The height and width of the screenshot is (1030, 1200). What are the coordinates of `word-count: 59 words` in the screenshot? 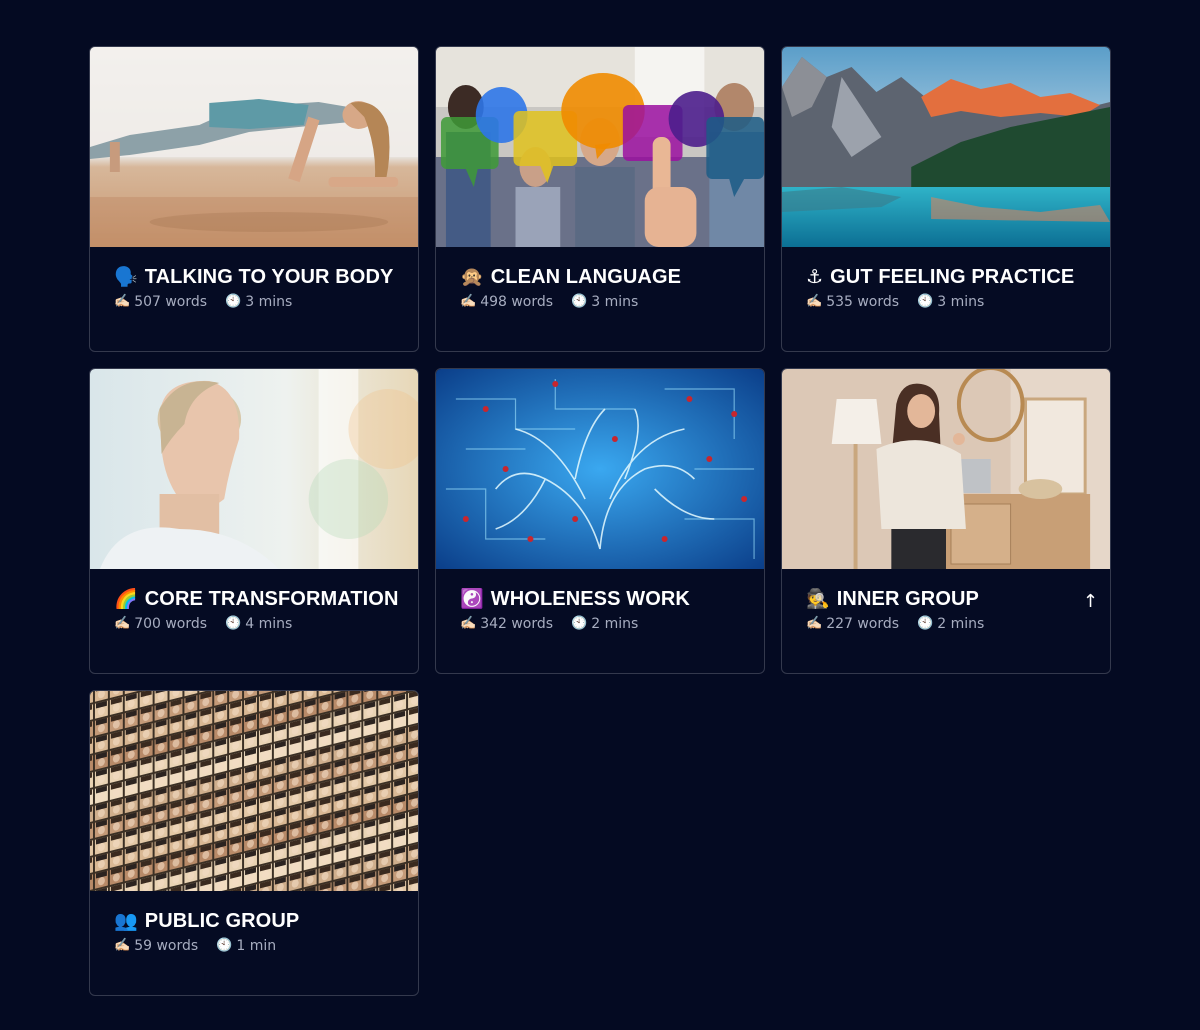 It's located at (166, 946).